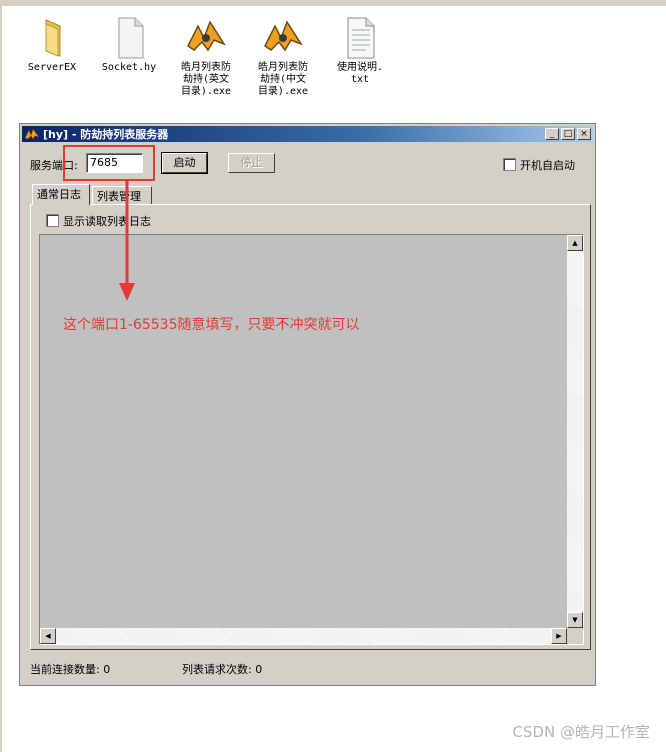  I want to click on scroll-right-button: ▶, so click(559, 636).